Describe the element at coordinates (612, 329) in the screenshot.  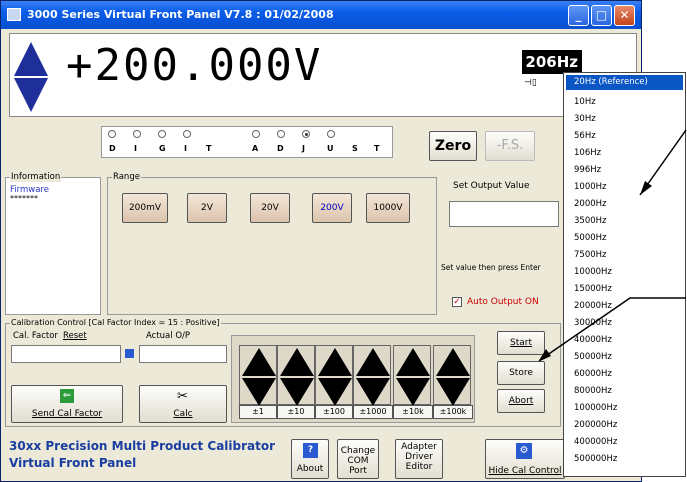
I see `annotation-arrow-line` at that location.